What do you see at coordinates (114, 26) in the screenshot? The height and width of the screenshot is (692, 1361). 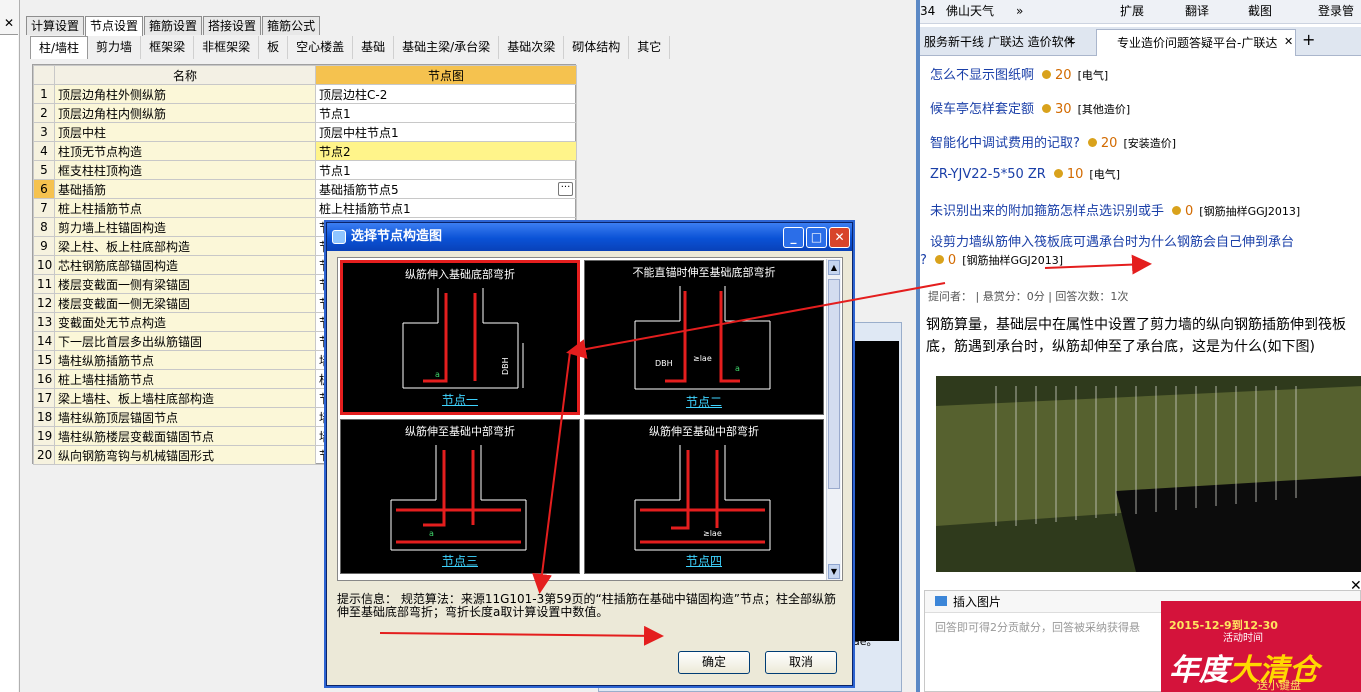 I see `tab-1: 节点设置` at bounding box center [114, 26].